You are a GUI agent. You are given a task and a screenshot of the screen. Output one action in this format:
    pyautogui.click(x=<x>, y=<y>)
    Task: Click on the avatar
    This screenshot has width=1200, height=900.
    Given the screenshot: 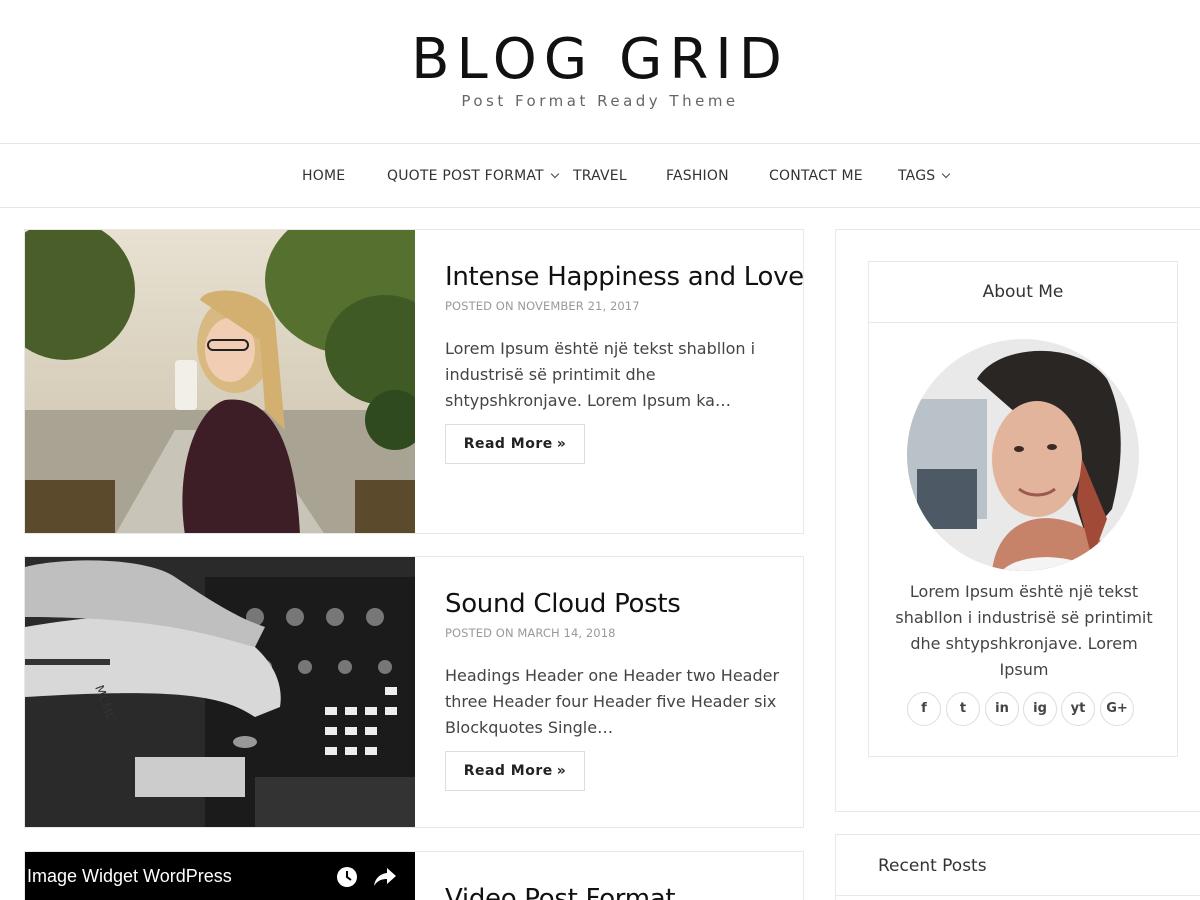 What is the action you would take?
    pyautogui.click(x=1023, y=455)
    